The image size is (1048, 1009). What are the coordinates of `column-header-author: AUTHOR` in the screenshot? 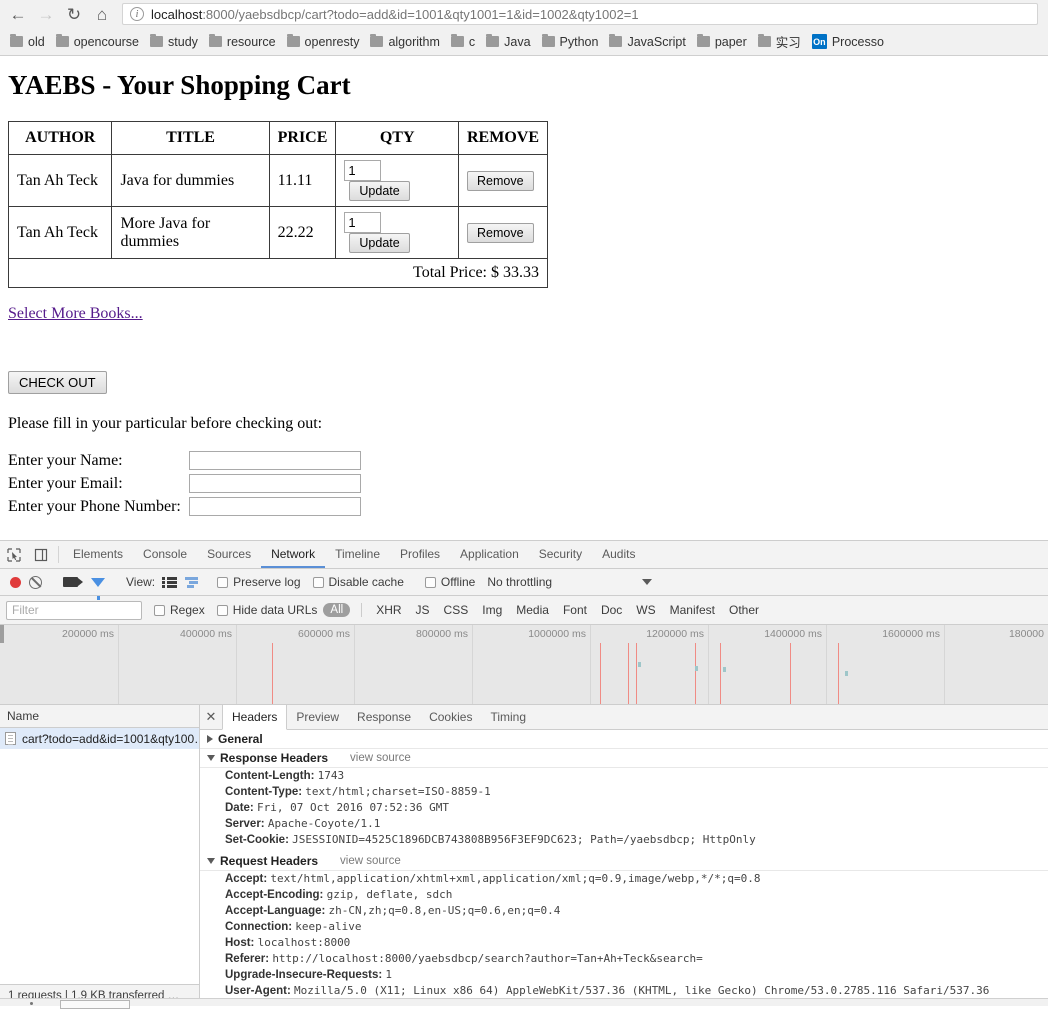 It's located at (60, 138).